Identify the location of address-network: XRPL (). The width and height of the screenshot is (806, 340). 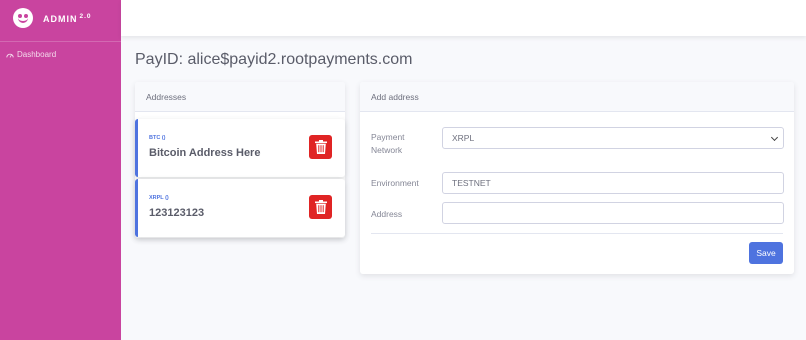
(159, 198).